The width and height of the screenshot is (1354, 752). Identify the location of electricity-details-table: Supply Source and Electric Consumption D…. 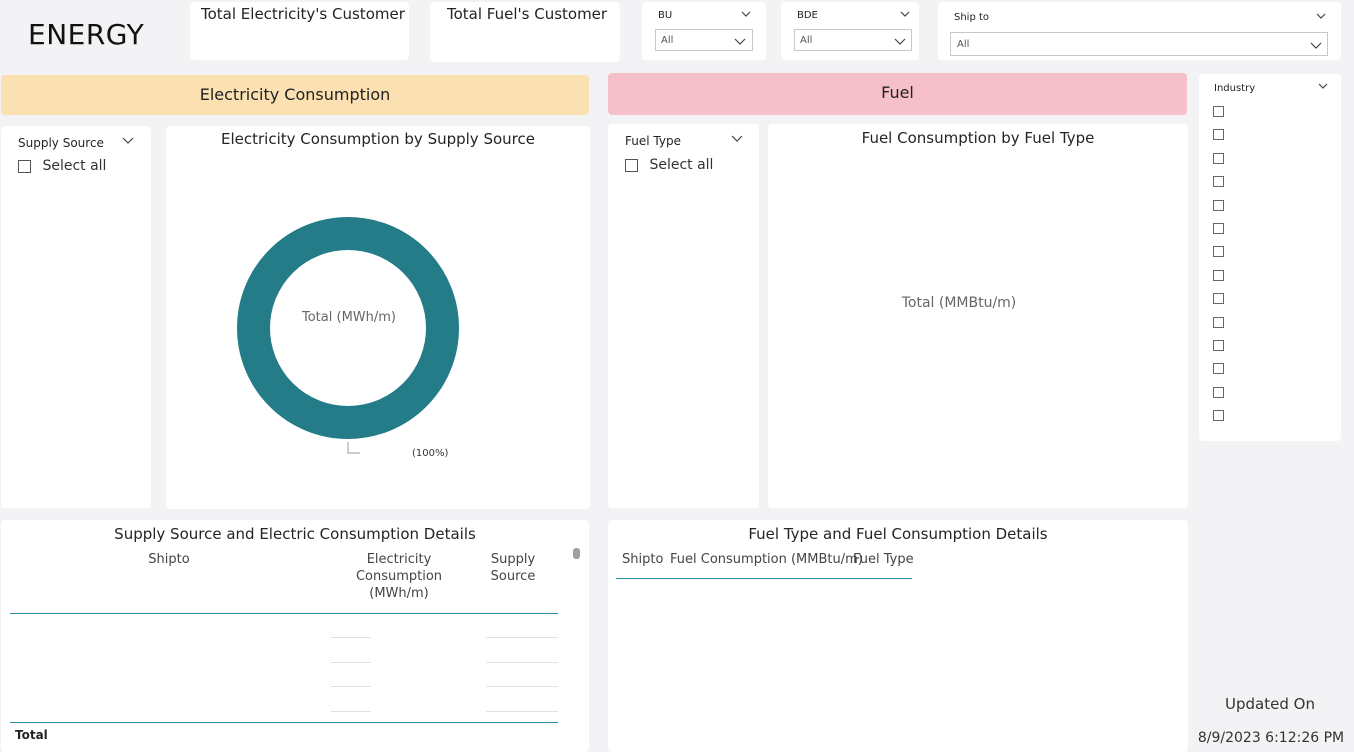
(295, 636).